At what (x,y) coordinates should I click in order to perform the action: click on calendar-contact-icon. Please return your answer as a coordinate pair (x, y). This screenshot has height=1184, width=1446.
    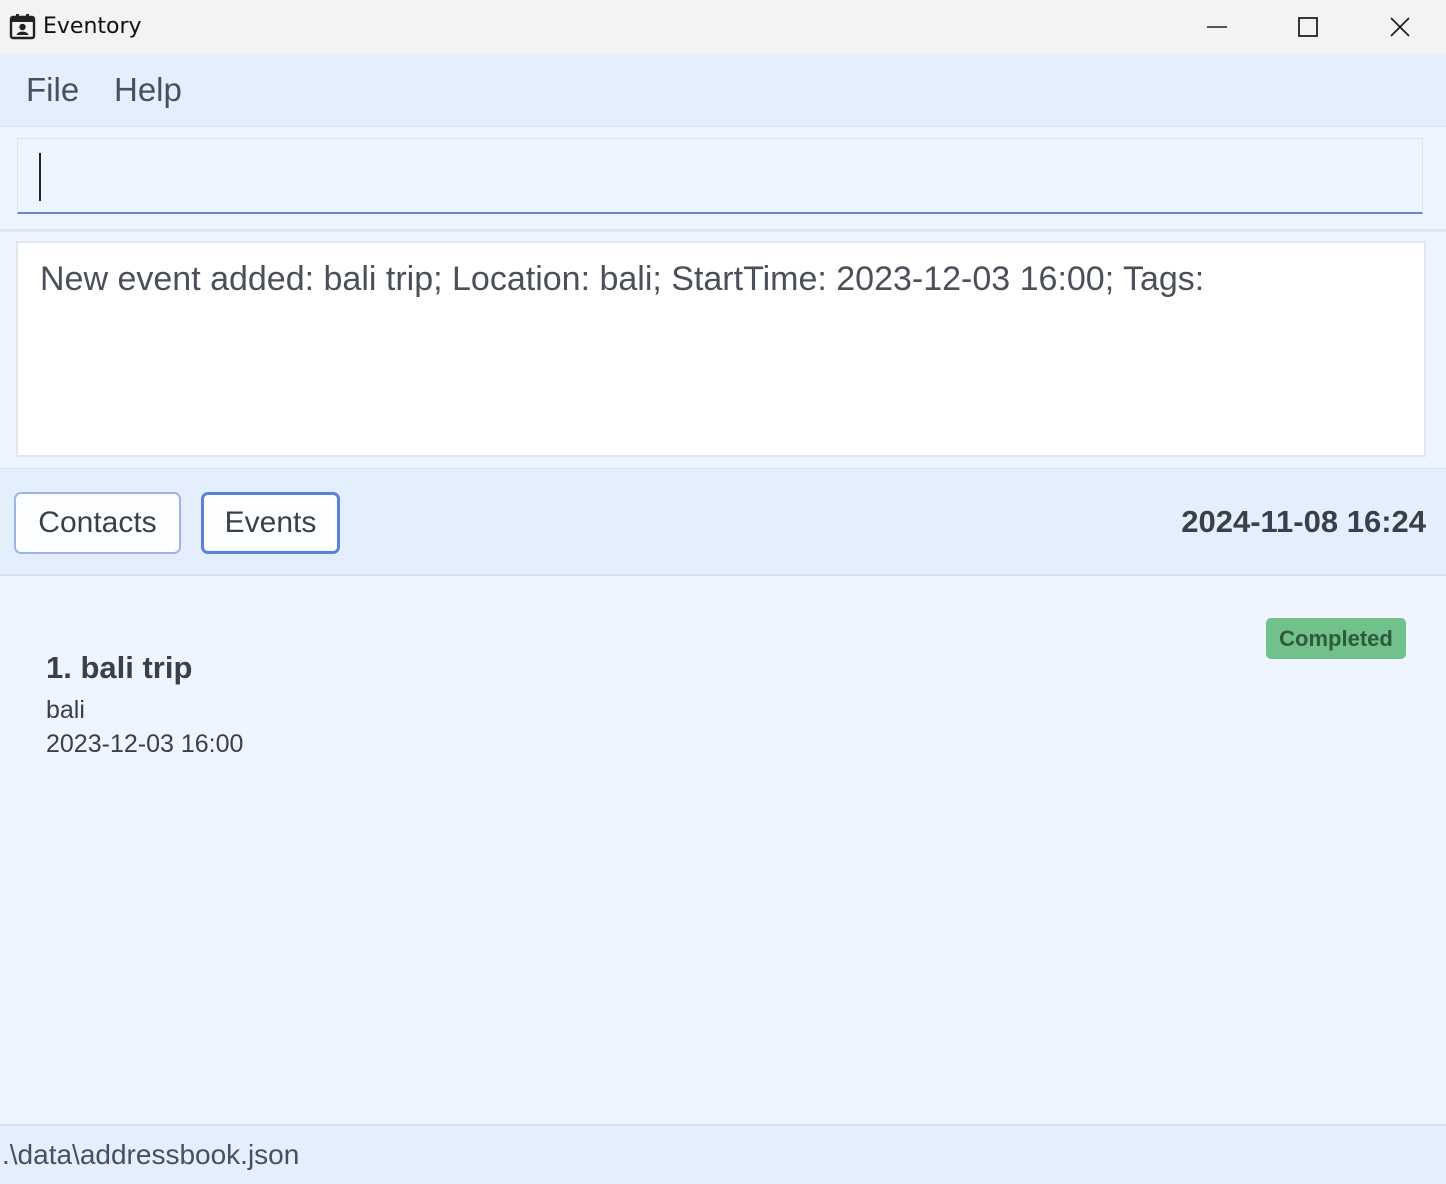
    Looking at the image, I should click on (22, 26).